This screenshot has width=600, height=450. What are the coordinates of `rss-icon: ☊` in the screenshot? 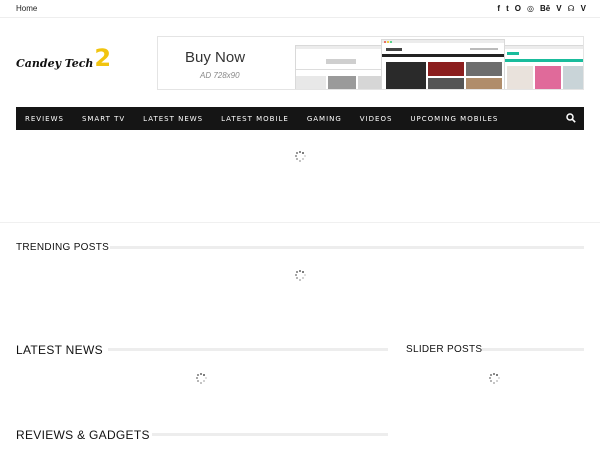 It's located at (571, 9).